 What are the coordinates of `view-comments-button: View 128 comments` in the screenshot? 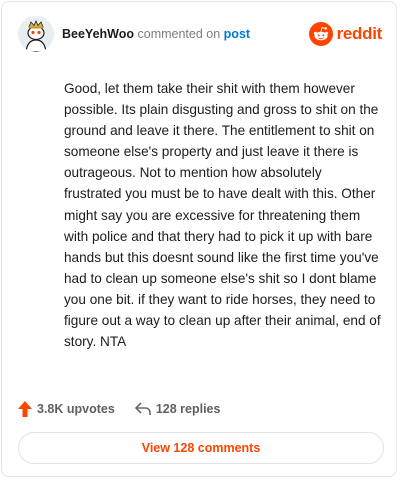 It's located at (201, 448).